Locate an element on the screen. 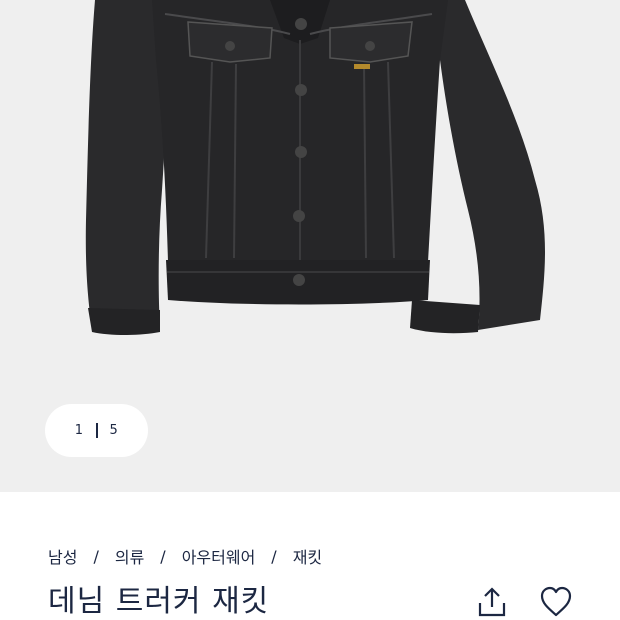 The width and height of the screenshot is (620, 620). share-button is located at coordinates (492, 602).